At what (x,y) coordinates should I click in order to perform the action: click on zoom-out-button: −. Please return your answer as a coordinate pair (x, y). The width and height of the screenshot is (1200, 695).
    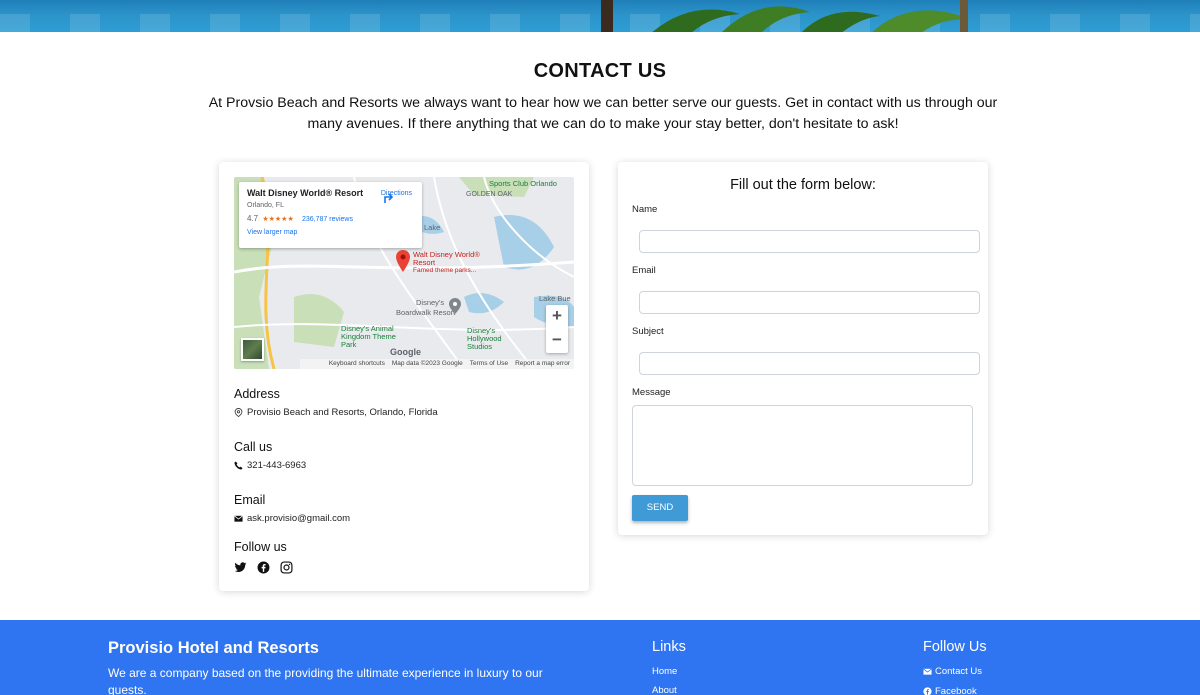
    Looking at the image, I should click on (557, 341).